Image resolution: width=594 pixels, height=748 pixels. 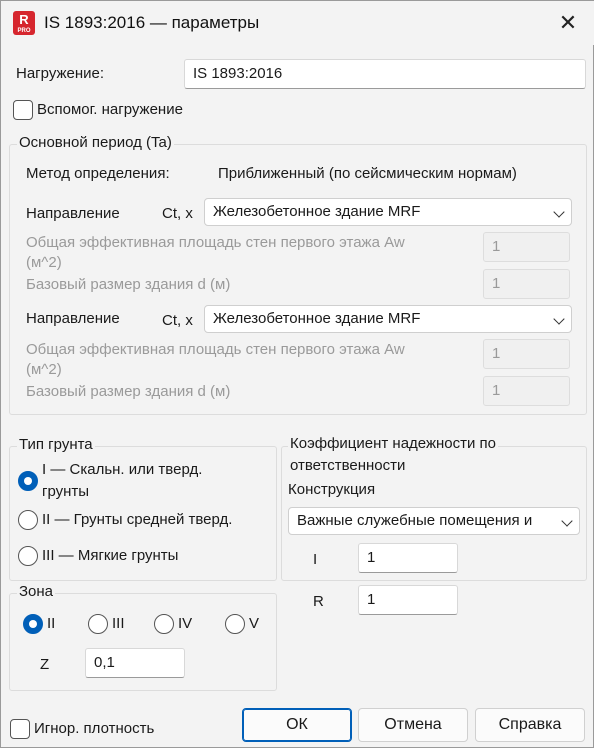 What do you see at coordinates (51, 623) in the screenshot?
I see `zone-ii-label: II` at bounding box center [51, 623].